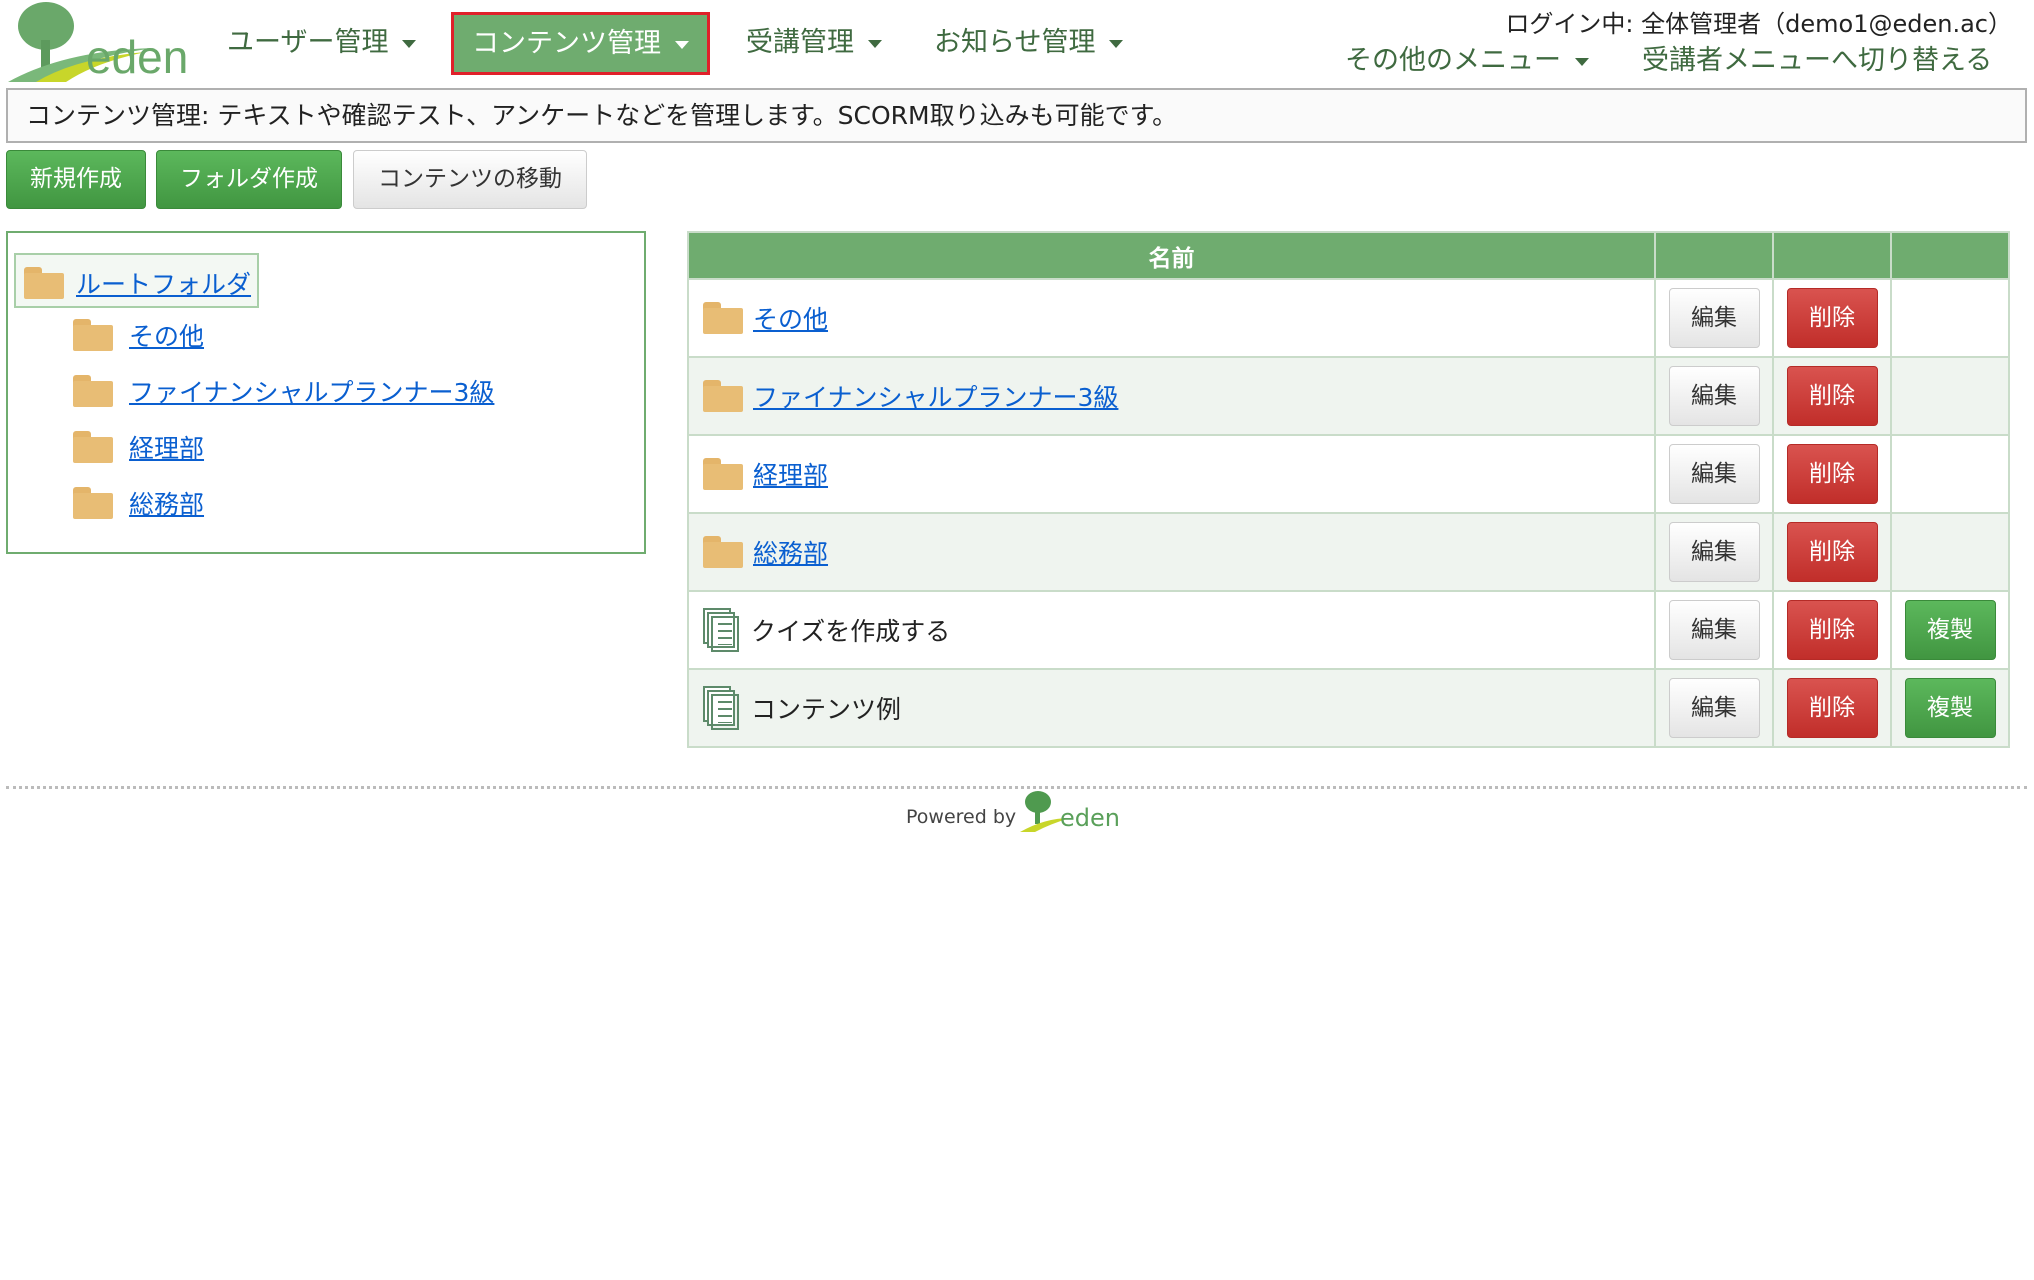 The height and width of the screenshot is (1280, 2034). I want to click on powered-by: Powered by eden, so click(1016, 813).